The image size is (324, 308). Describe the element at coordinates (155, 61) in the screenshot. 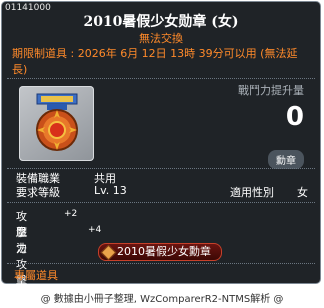

I see `expiry-notice: 期限制道具 : 2026年 6月 12日 13時 39分可以用 (無法延長)` at that location.